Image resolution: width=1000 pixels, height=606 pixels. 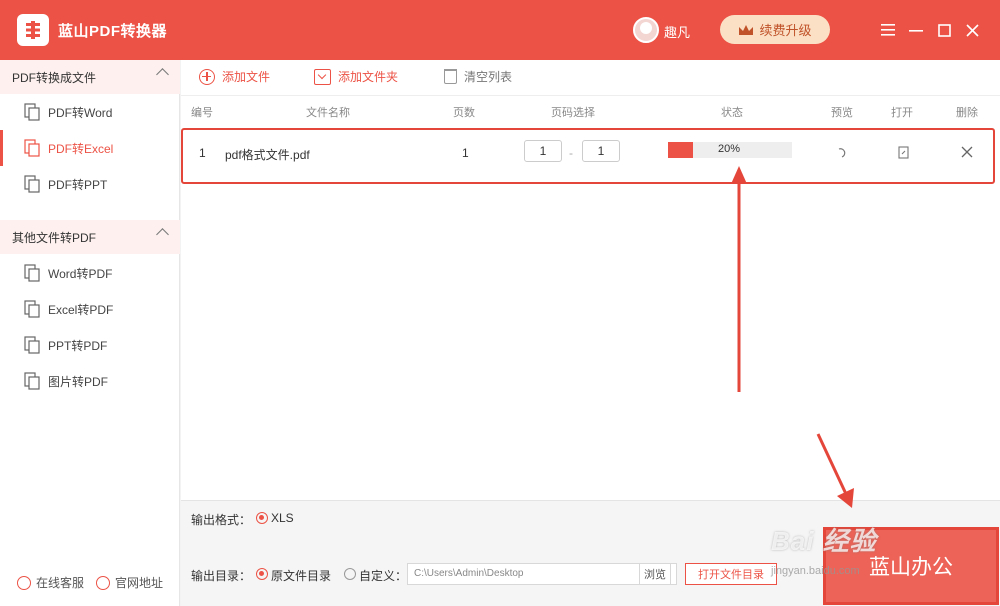 I want to click on app-title: 蓝山PDF转换器, so click(x=113, y=31).